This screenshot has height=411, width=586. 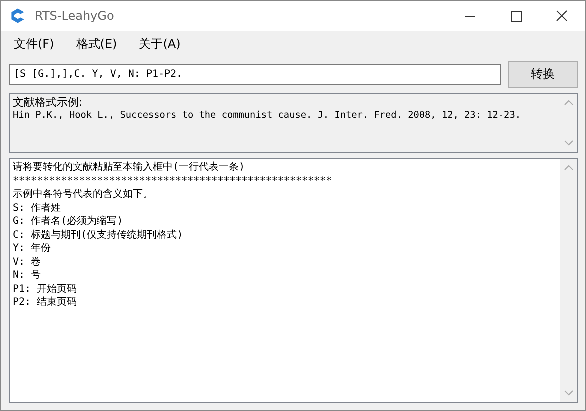 I want to click on text-line: Y: 年份, so click(x=32, y=249).